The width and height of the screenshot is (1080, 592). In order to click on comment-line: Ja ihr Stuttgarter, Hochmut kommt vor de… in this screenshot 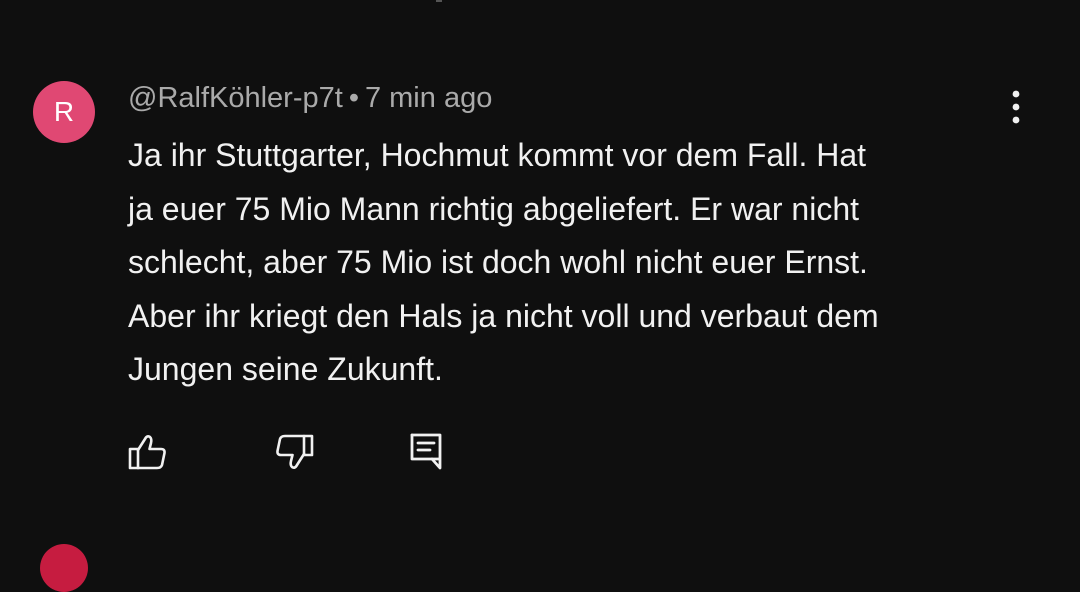, I will do `click(497, 155)`.